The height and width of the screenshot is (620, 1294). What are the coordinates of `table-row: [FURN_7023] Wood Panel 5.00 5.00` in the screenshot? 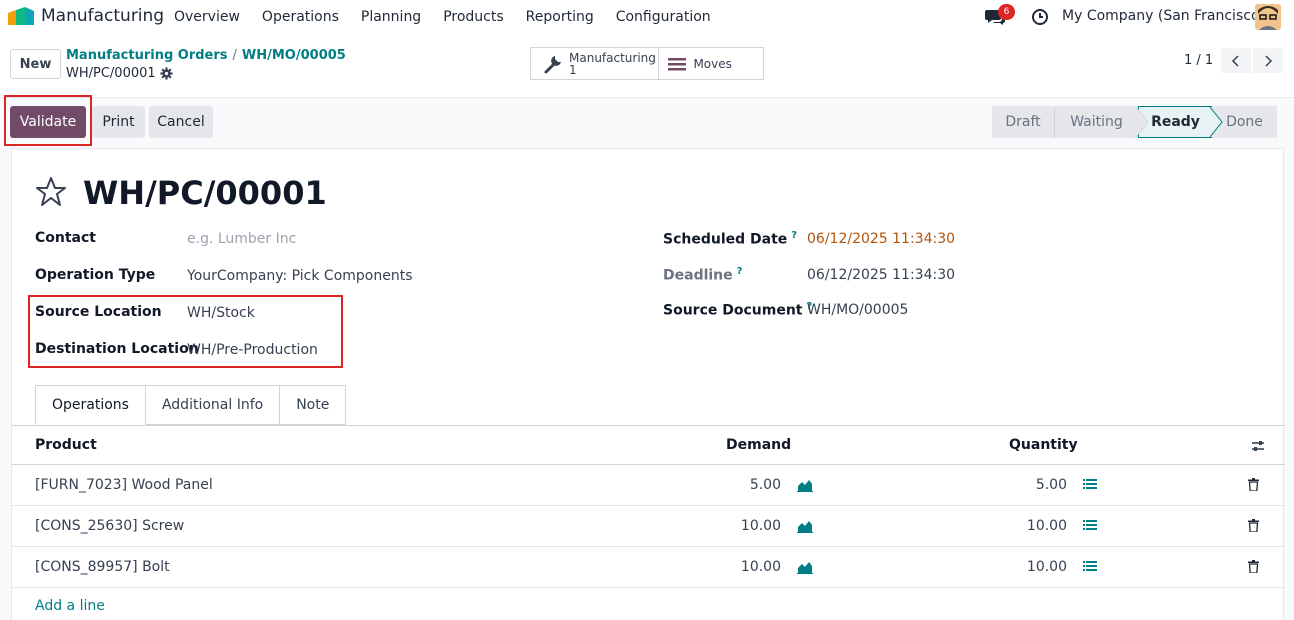 It's located at (648, 485).